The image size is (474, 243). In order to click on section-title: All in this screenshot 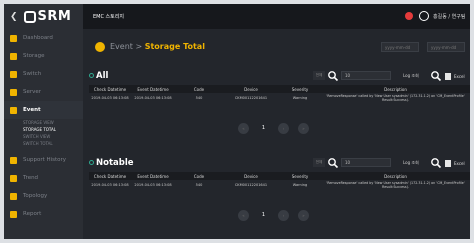, I will do `click(98, 76)`.